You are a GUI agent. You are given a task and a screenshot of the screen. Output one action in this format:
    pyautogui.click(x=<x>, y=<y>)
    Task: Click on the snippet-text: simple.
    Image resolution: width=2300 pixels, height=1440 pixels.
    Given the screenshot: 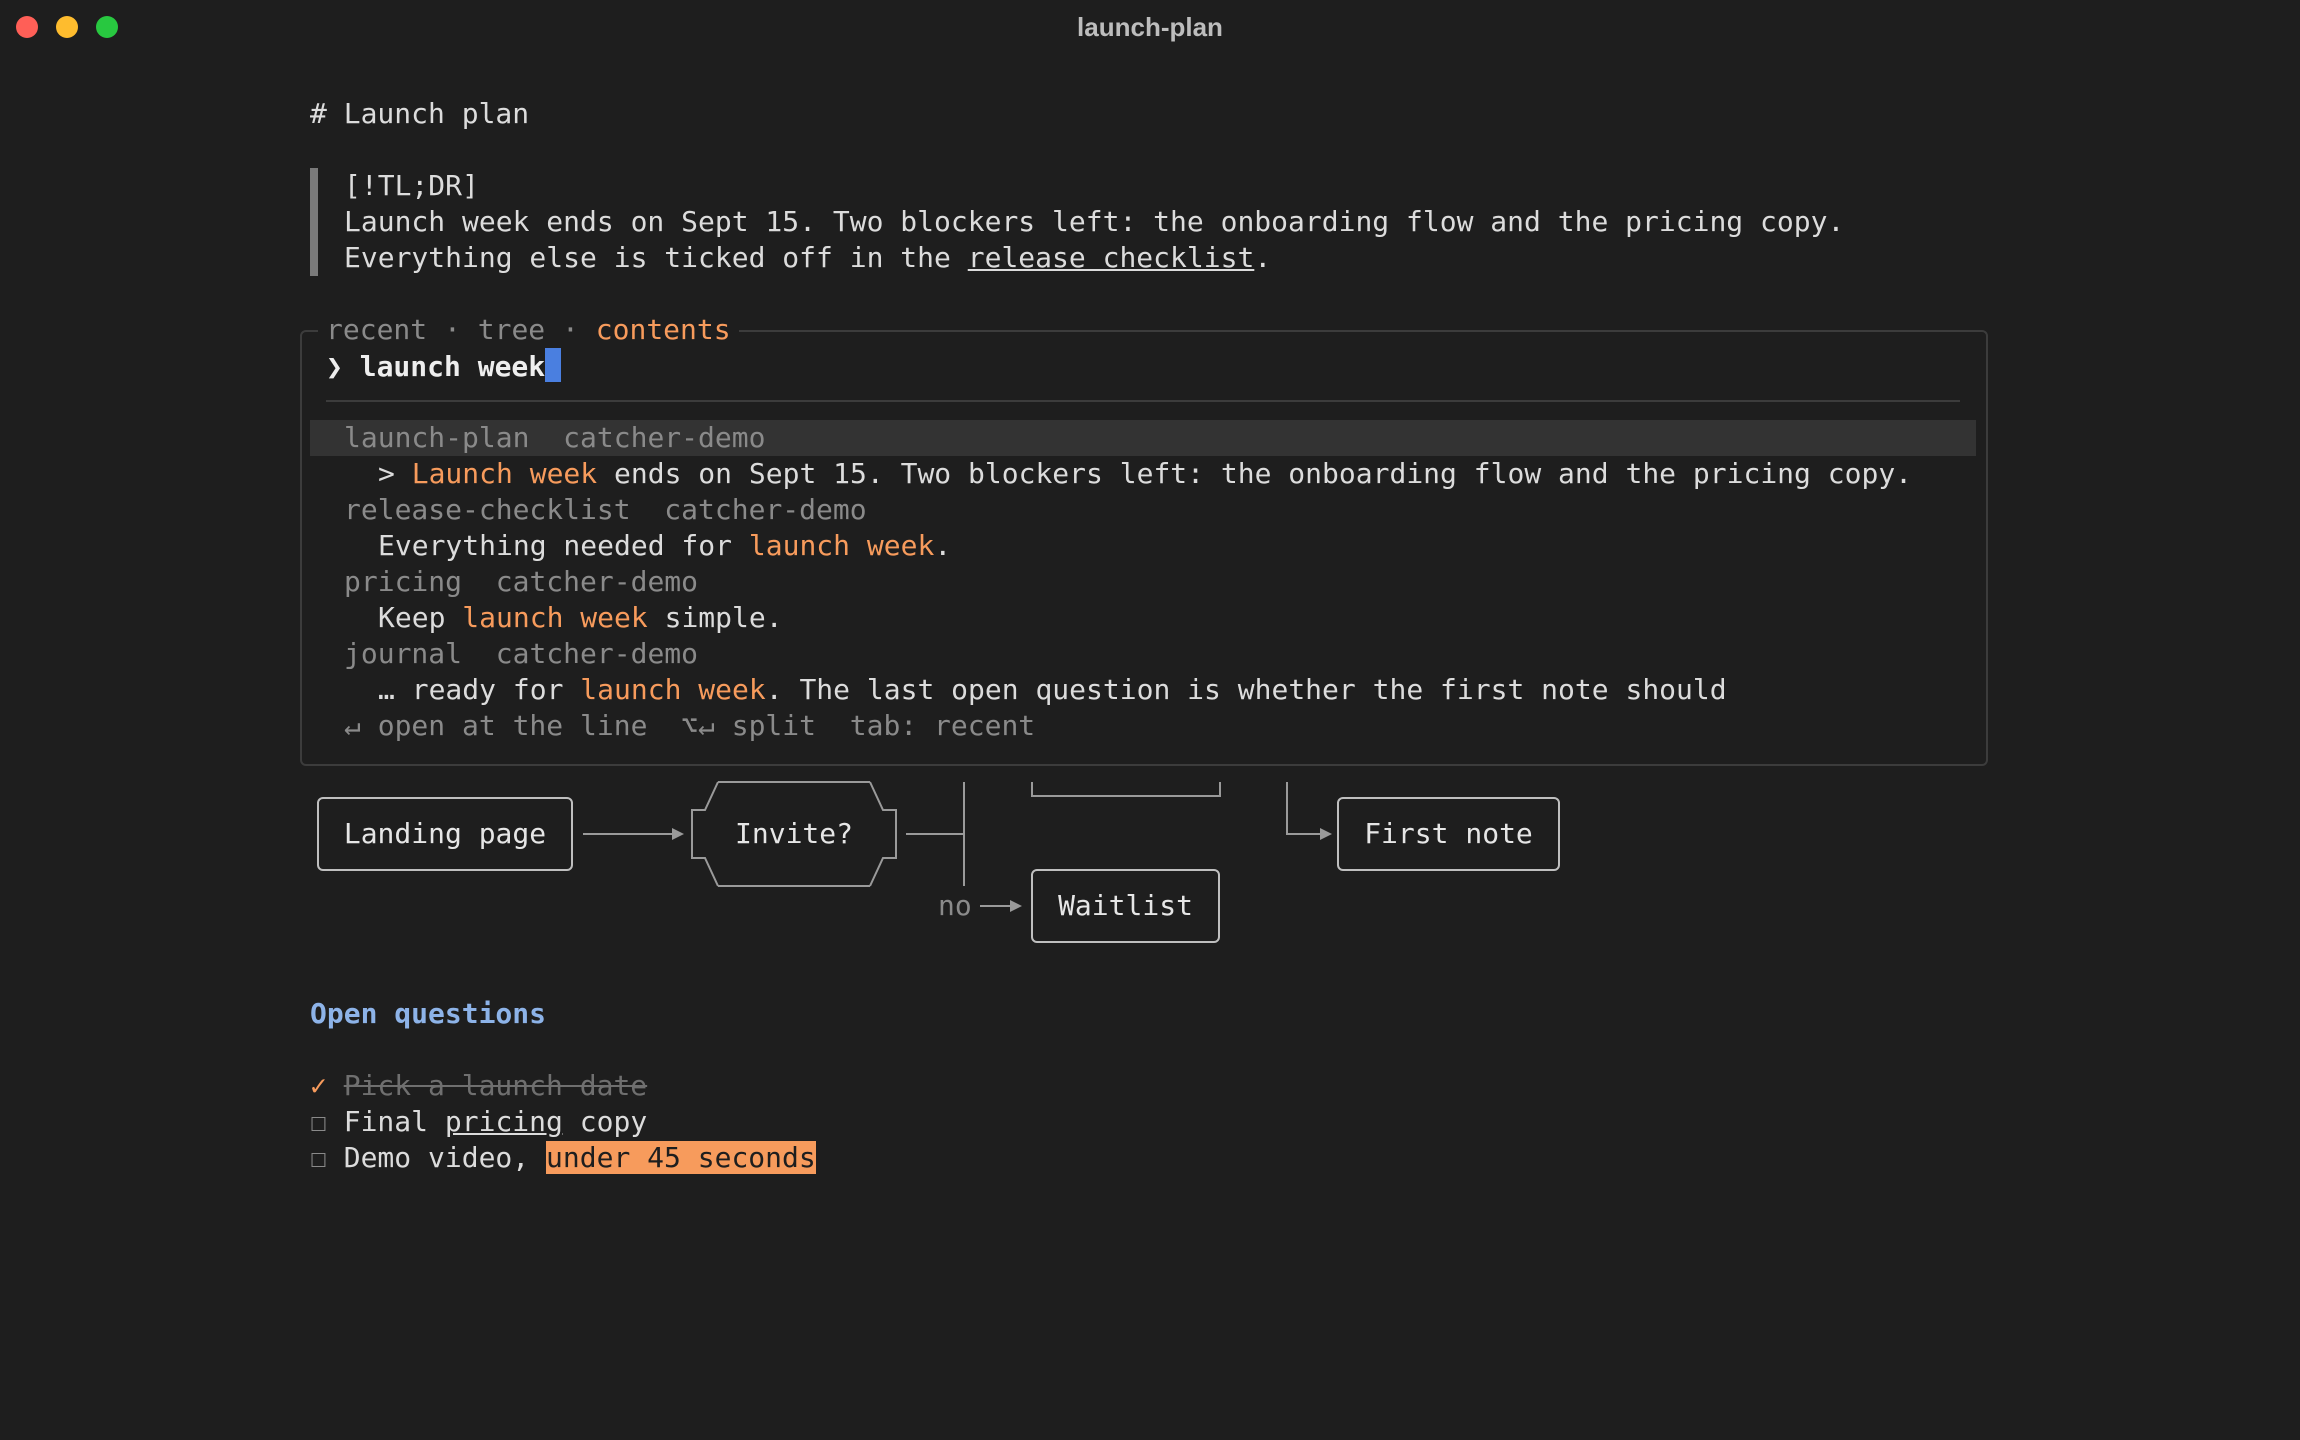 What is the action you would take?
    pyautogui.click(x=715, y=617)
    